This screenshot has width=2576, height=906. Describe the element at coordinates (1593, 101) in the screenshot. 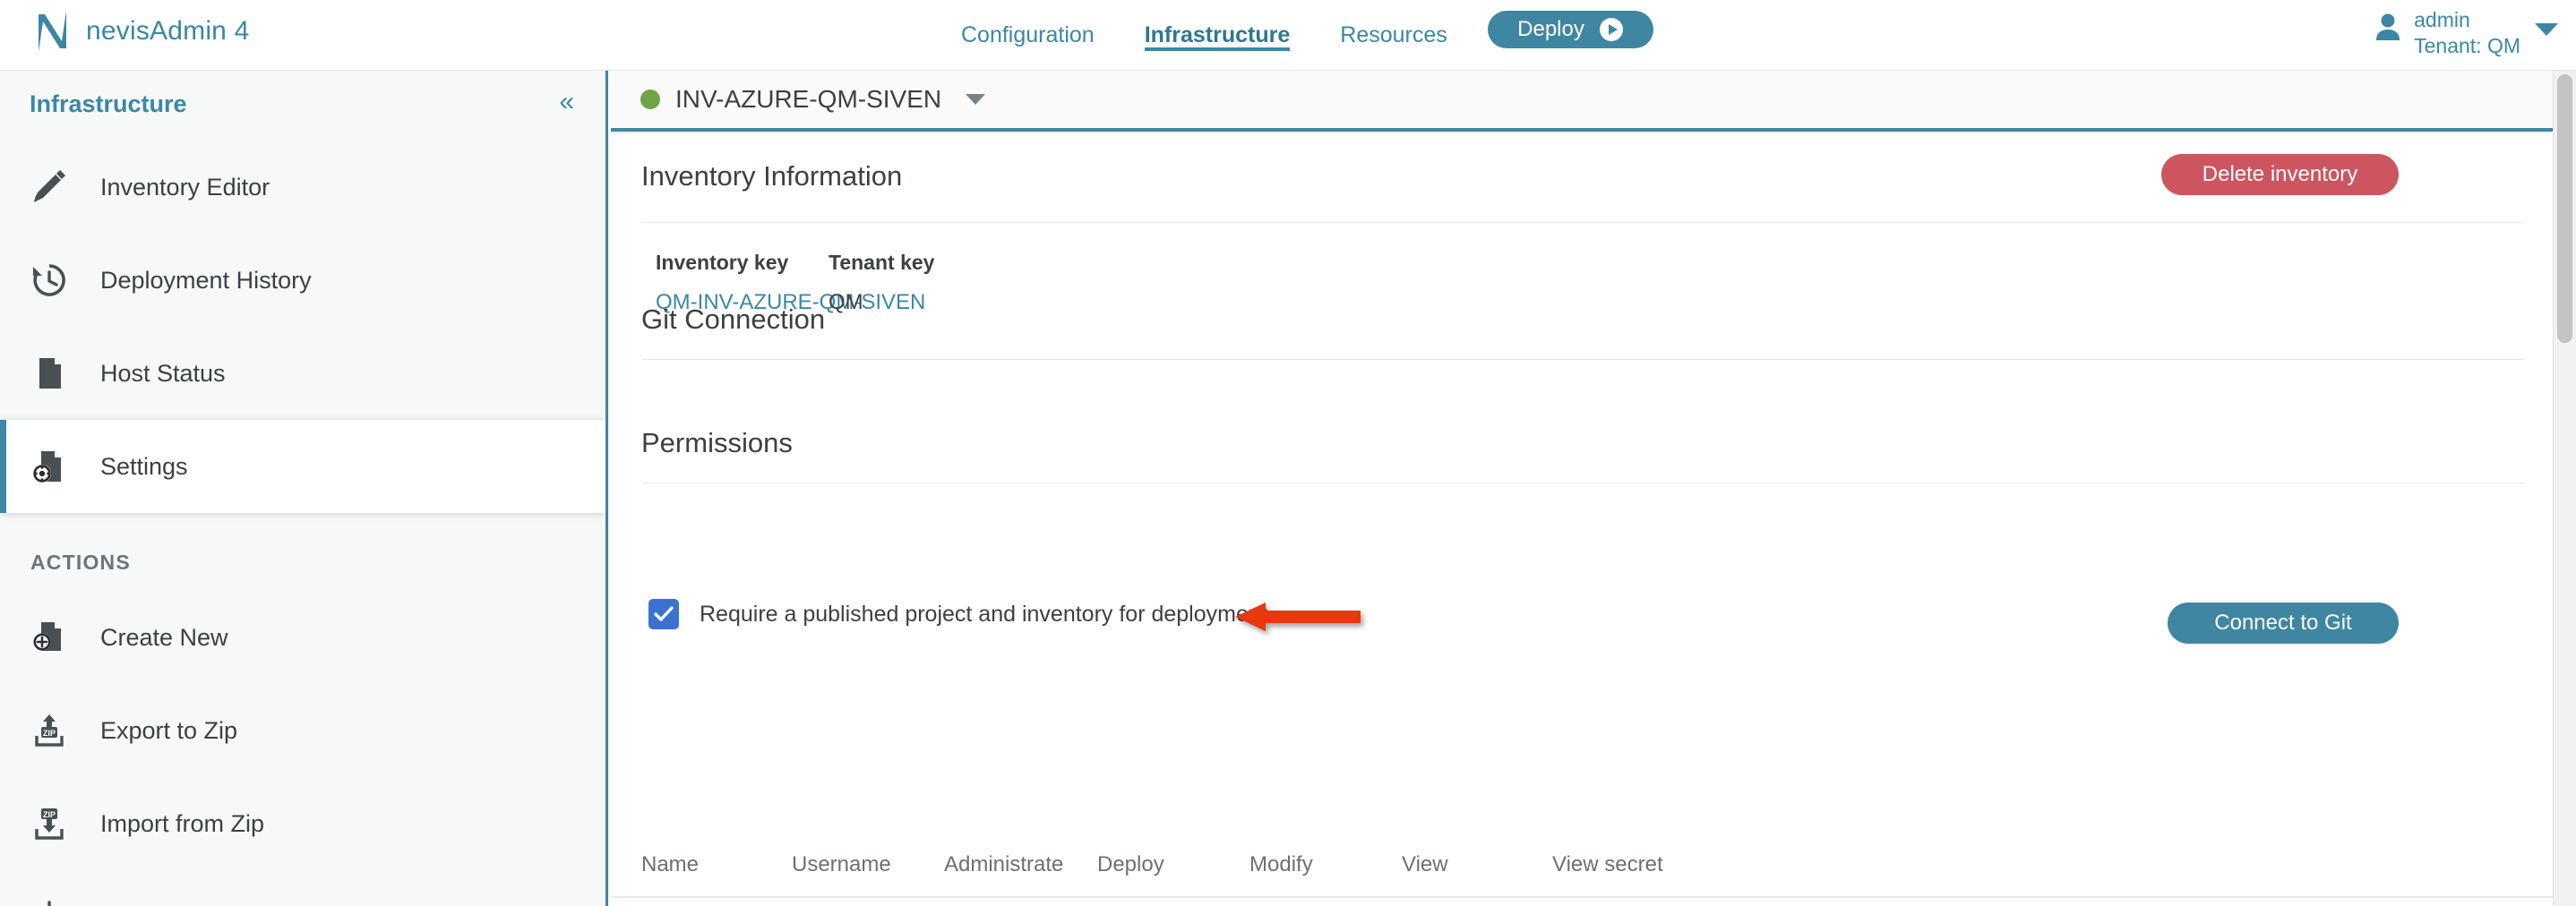

I see `inventory-selector: INV-AZURE-QM-SIVEN` at that location.